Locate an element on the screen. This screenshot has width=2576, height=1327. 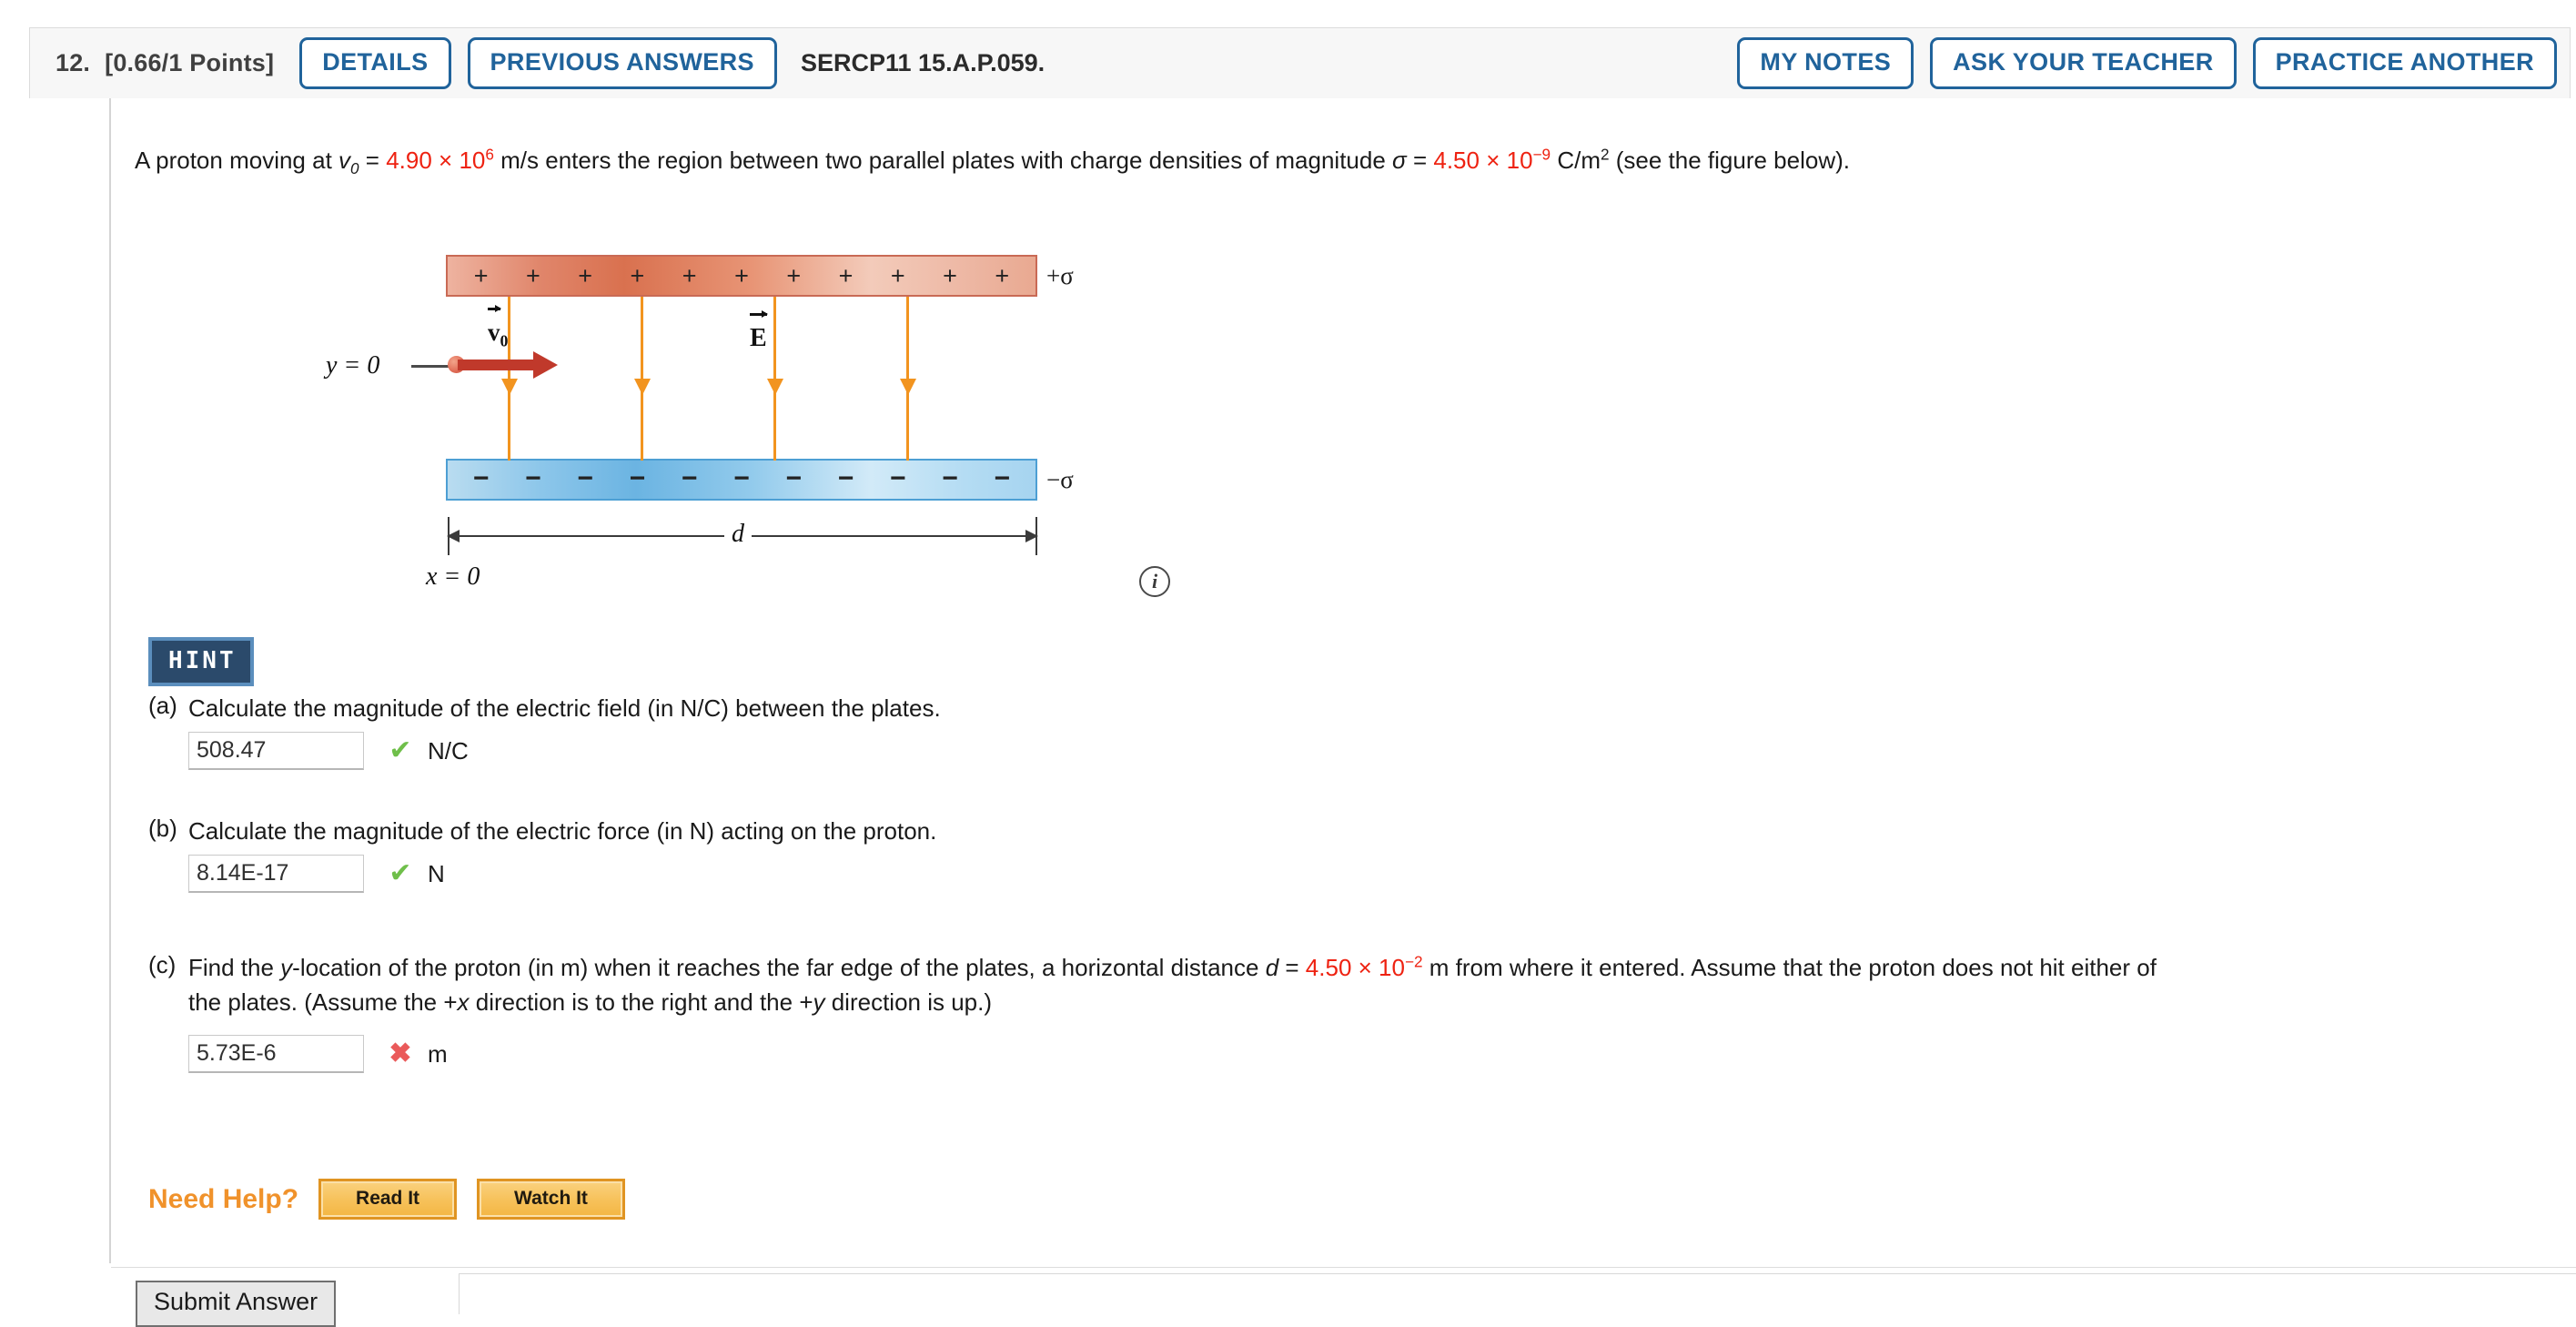
part-a-answer-row: ✔ N/C is located at coordinates (328, 751).